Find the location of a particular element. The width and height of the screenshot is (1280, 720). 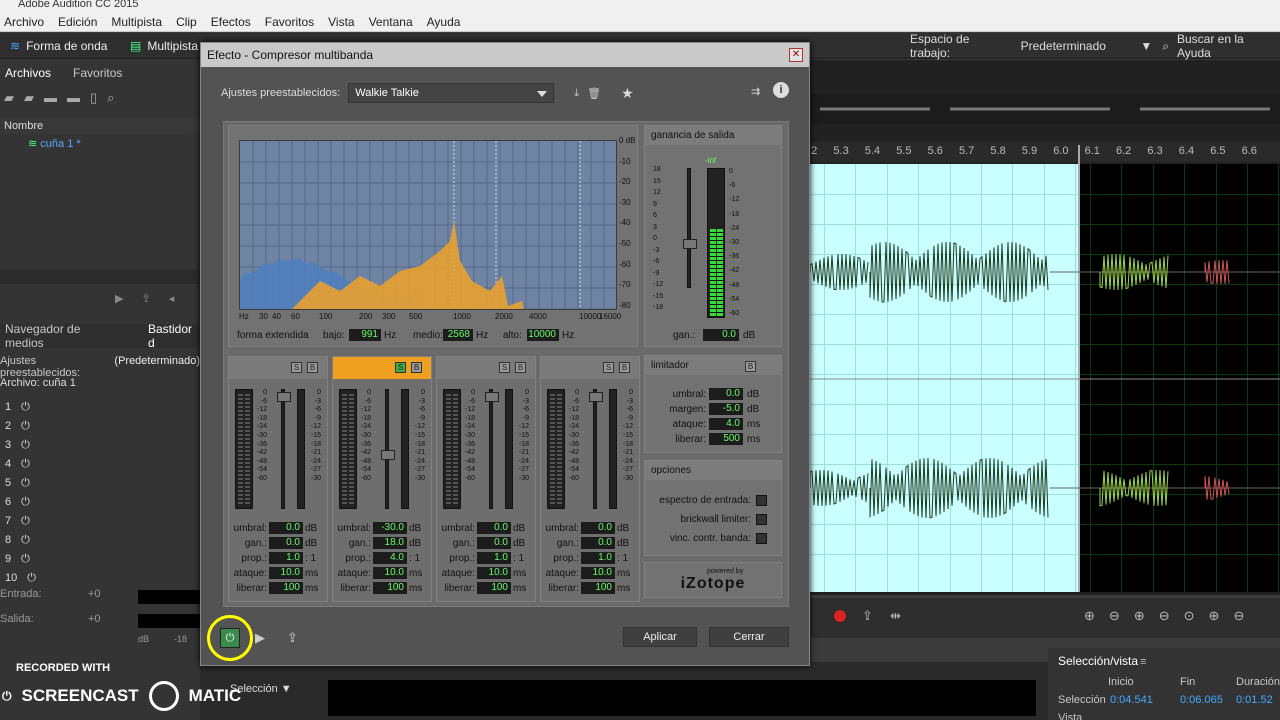

rack-slot: 2 ⏻ is located at coordinates (100, 426).